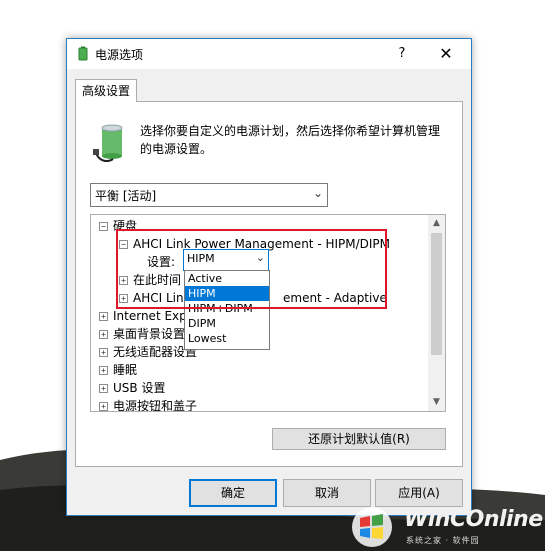  I want to click on tree-item-label-tail: ement - Adaptive, so click(335, 298).